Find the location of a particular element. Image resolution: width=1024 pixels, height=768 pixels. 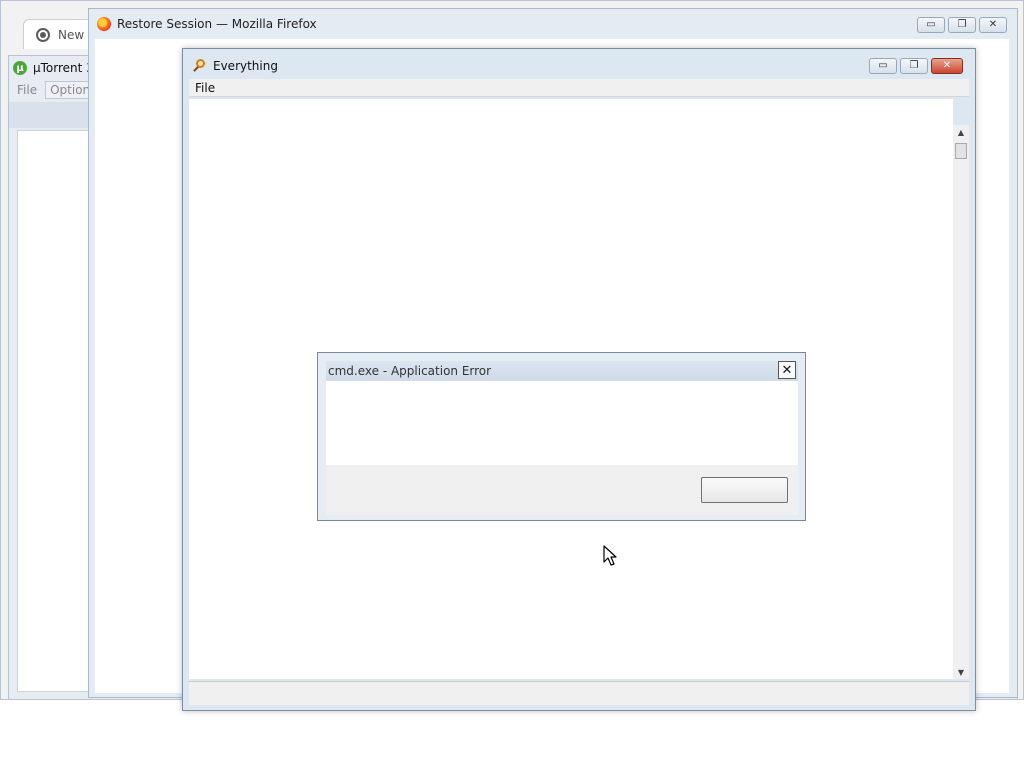

dialog-ok-button is located at coordinates (744, 490).